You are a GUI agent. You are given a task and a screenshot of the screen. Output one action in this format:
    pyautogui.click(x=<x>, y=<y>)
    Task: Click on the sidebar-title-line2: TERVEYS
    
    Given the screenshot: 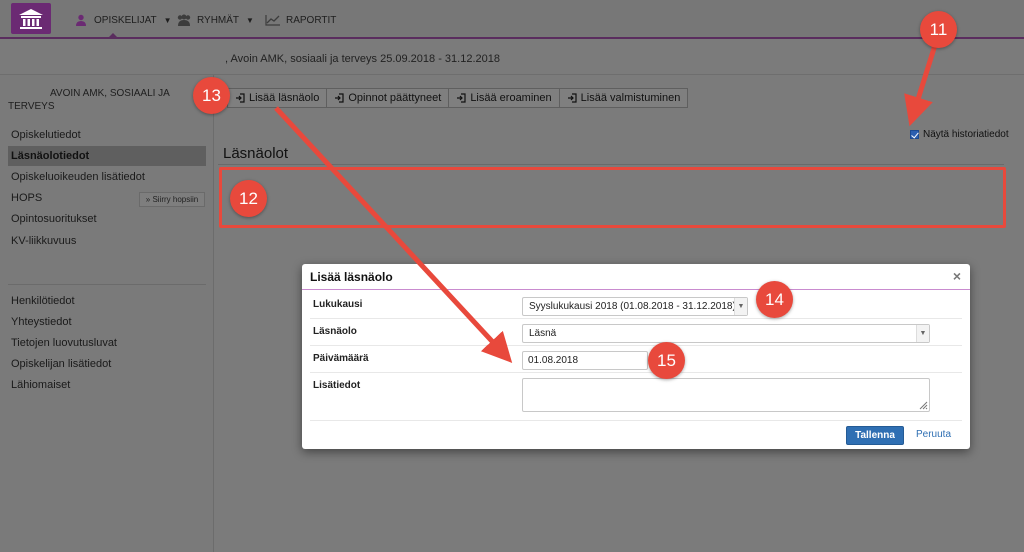 What is the action you would take?
    pyautogui.click(x=31, y=106)
    